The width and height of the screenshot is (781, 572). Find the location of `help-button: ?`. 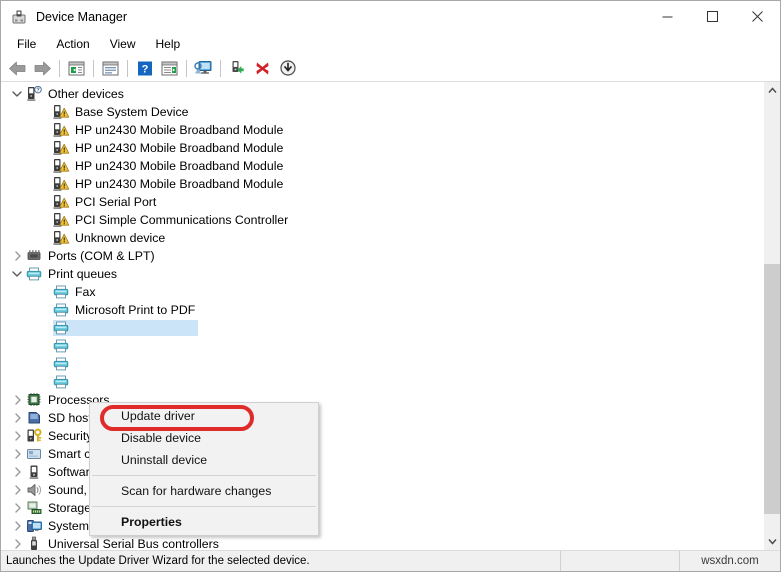

help-button: ? is located at coordinates (144, 68).